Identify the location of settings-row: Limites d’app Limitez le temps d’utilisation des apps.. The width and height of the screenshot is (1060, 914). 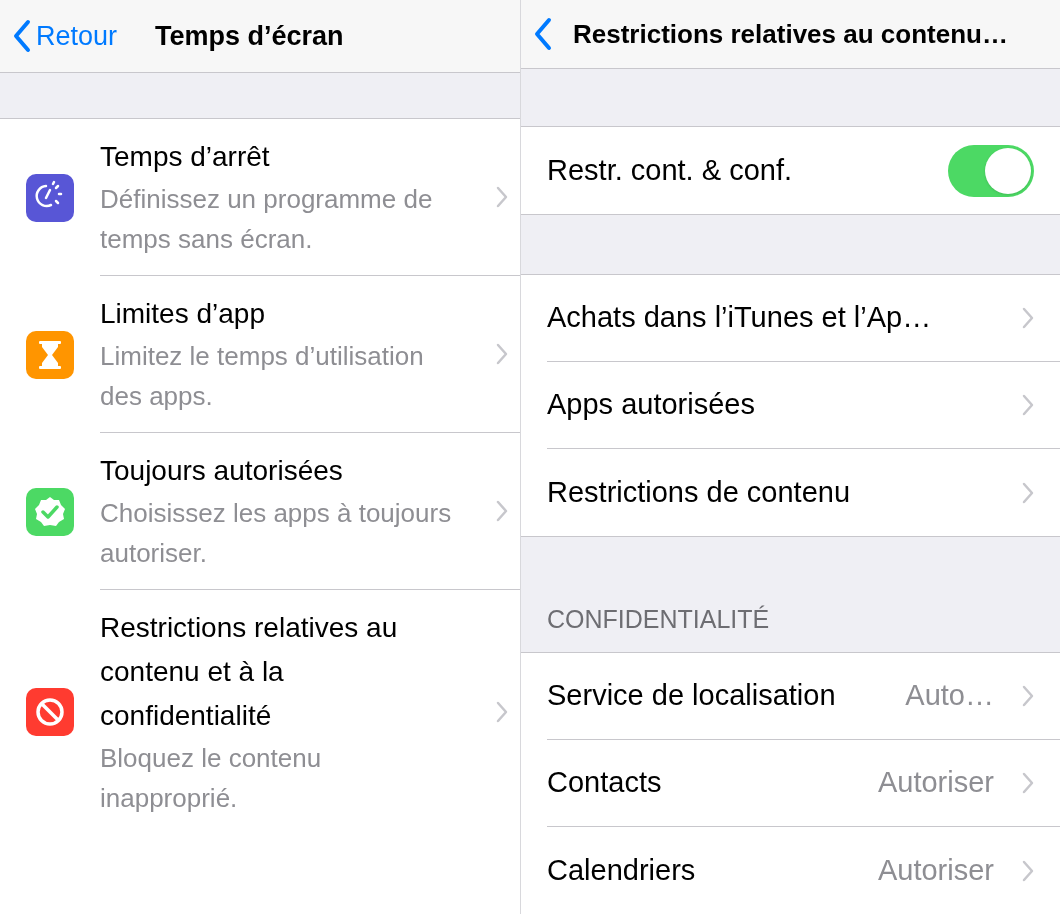
(260, 354).